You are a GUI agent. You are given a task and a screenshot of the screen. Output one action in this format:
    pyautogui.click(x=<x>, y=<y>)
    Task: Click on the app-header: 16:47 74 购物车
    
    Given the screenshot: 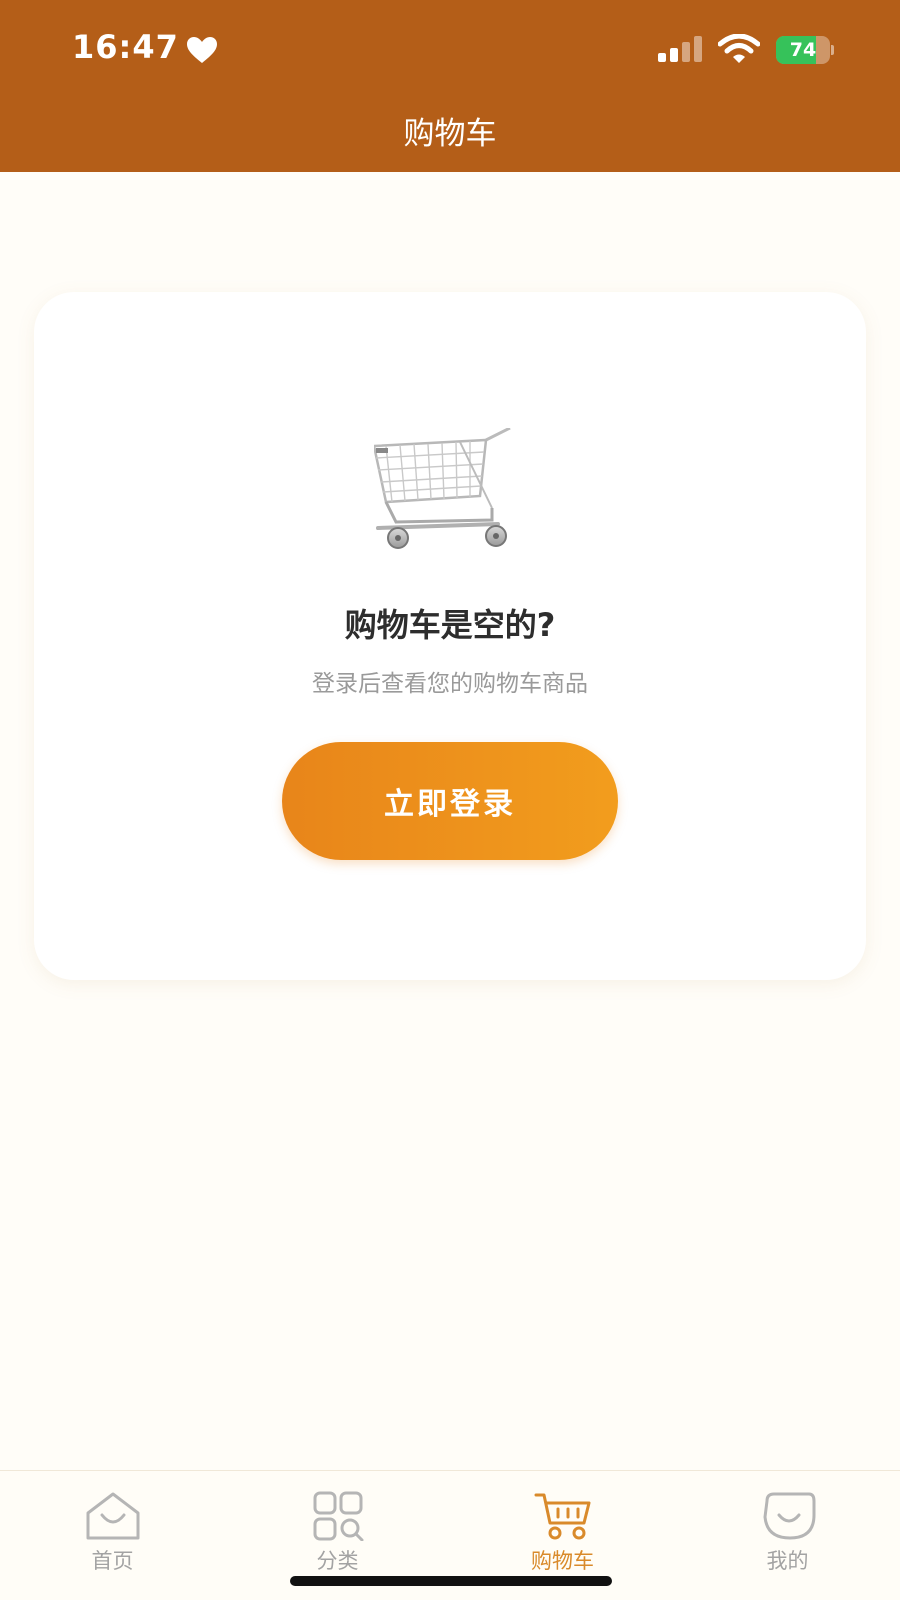 What is the action you would take?
    pyautogui.click(x=450, y=86)
    